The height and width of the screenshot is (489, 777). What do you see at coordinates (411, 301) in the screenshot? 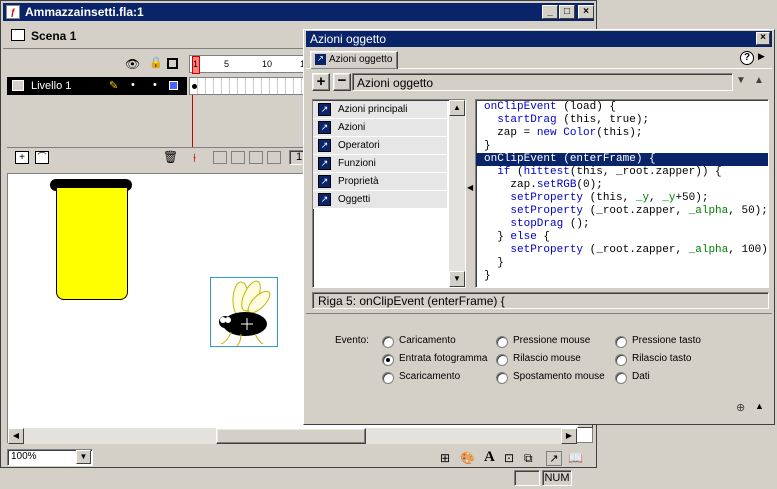
I see `status-line-text: Riga 5: onClipEvent (enterFrame) {` at bounding box center [411, 301].